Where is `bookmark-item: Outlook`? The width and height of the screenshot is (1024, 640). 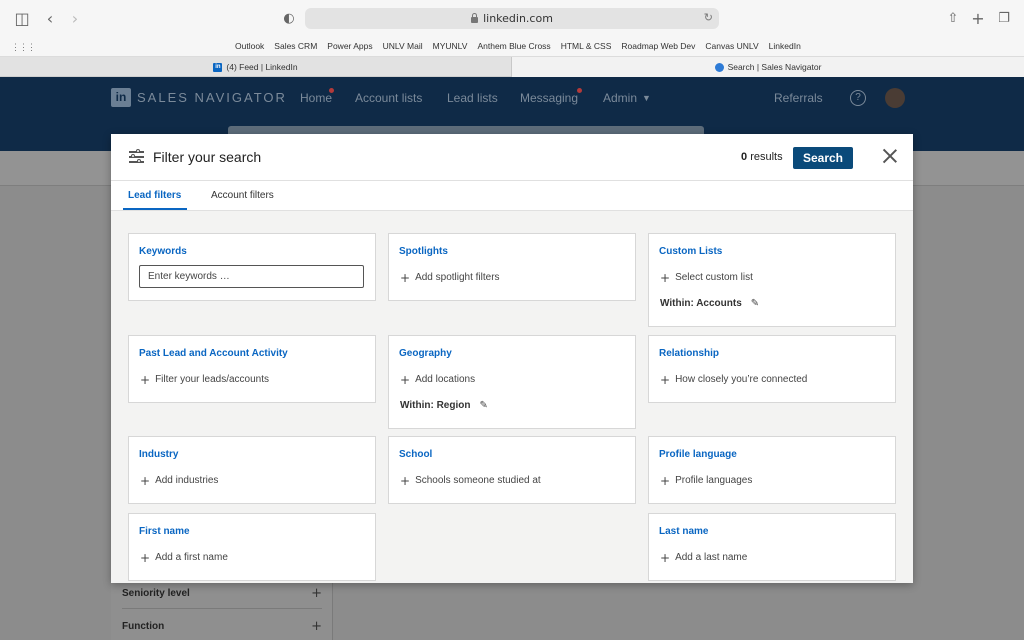 bookmark-item: Outlook is located at coordinates (249, 46).